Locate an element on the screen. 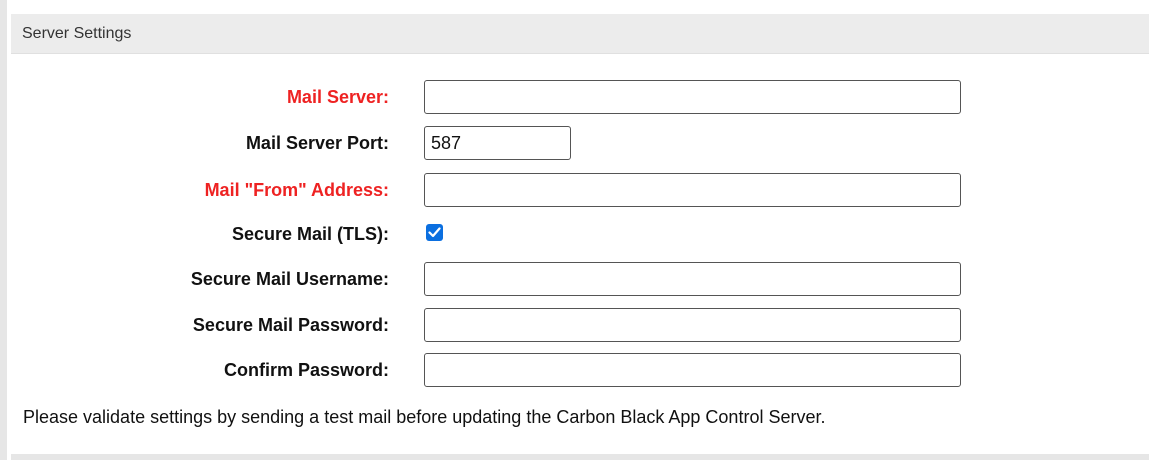 The image size is (1149, 460). secure-mail-password-input is located at coordinates (692, 325).